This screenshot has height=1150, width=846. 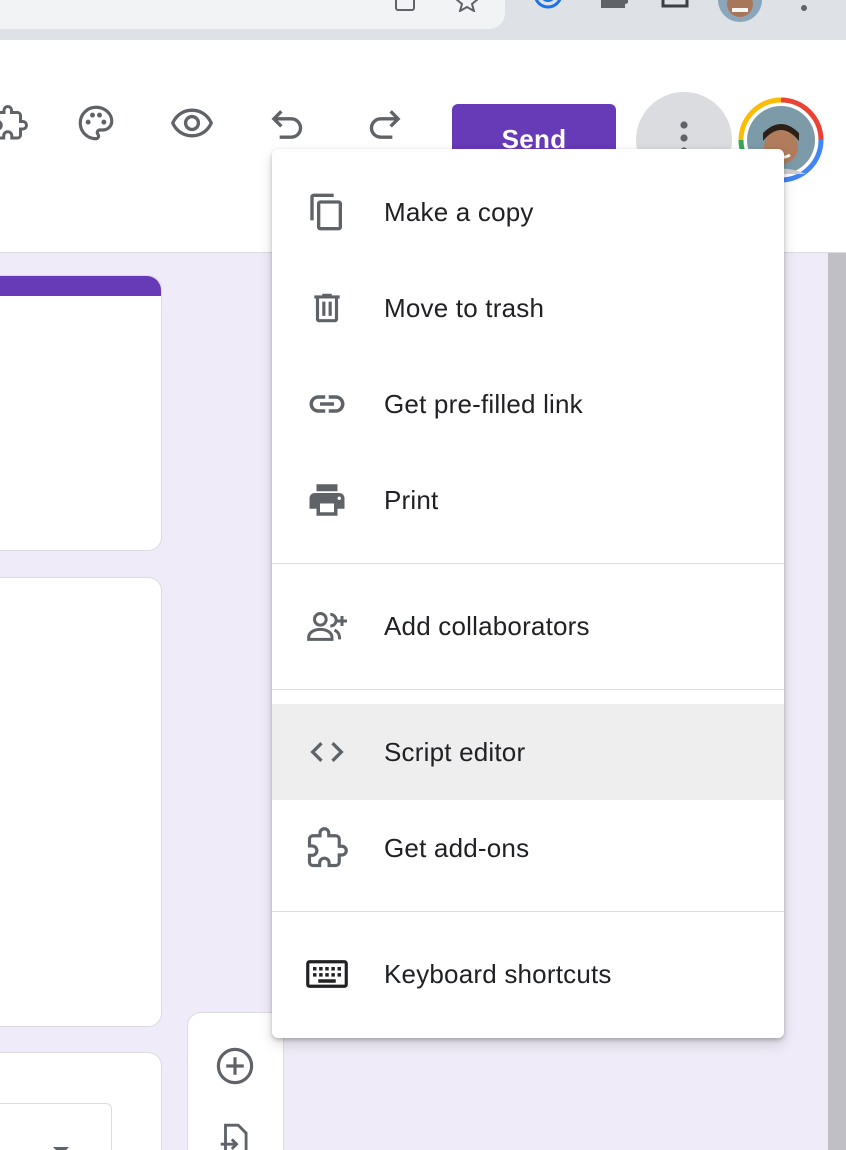 I want to click on menu-item-keyboard-shortcuts: Keyboard shortcuts, so click(x=528, y=974).